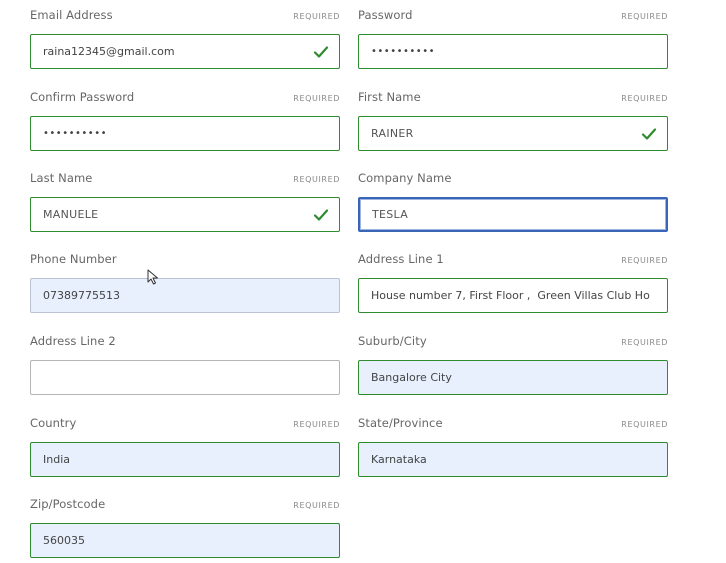 The height and width of the screenshot is (563, 726). I want to click on email-required-tag: REQUIRED, so click(316, 16).